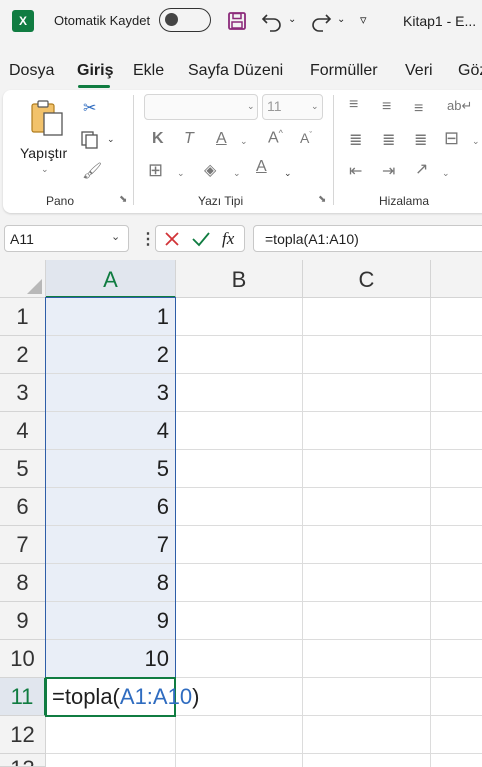 This screenshot has width=482, height=767. Describe the element at coordinates (456, 583) in the screenshot. I see `cell-d8` at that location.